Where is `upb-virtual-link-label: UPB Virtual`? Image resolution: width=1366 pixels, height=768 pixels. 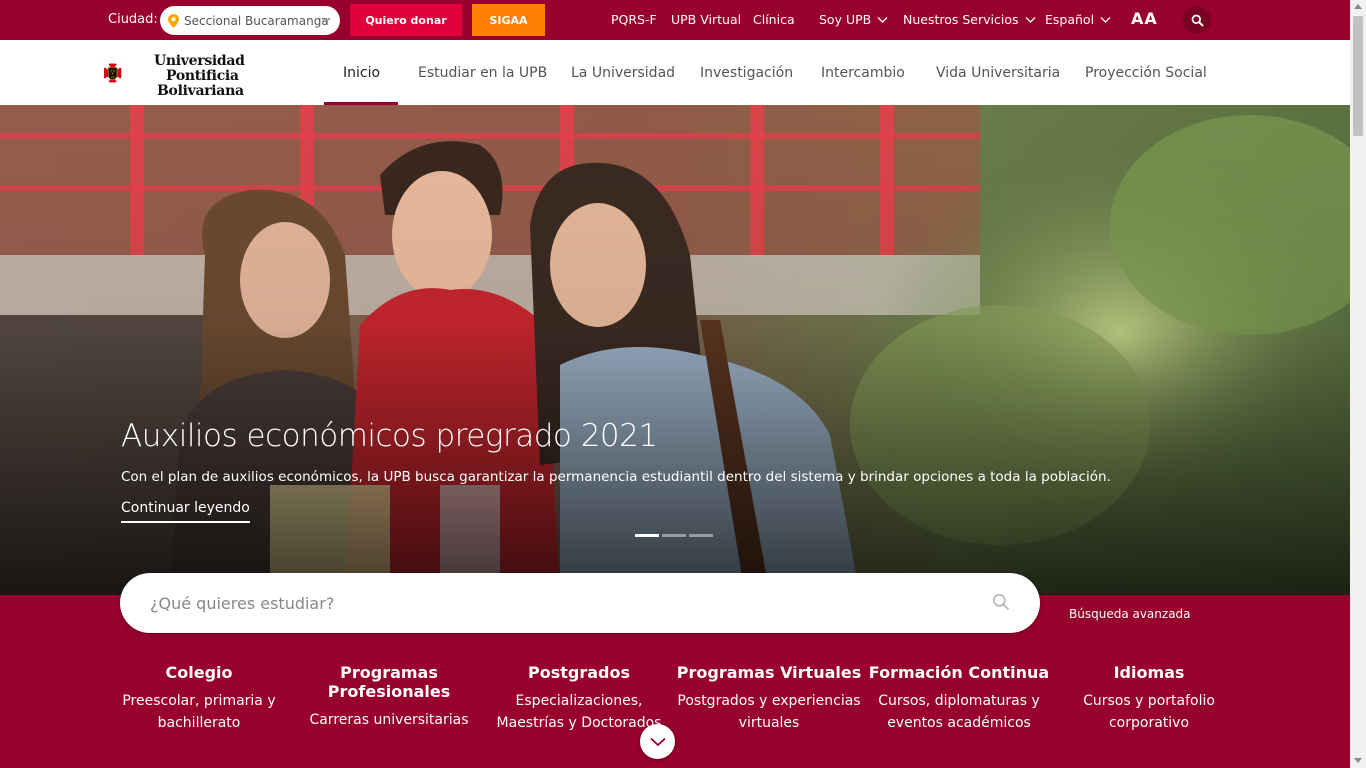
upb-virtual-link-label: UPB Virtual is located at coordinates (706, 19).